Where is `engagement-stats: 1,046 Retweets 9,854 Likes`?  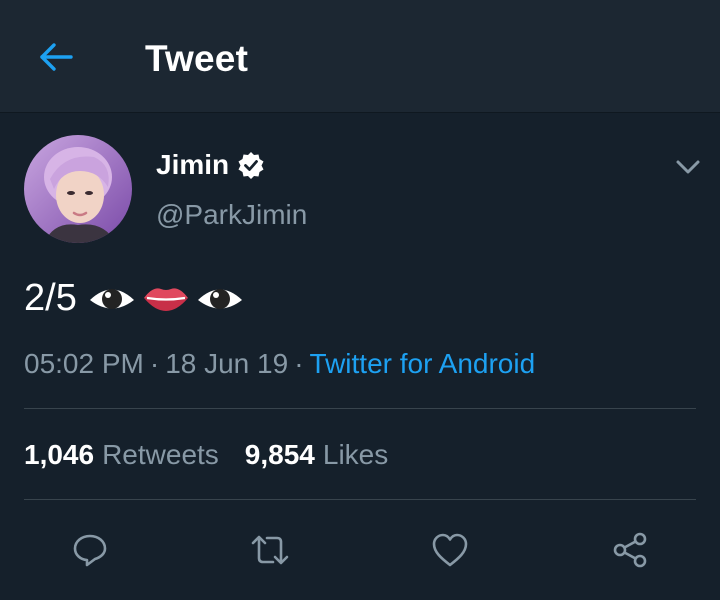 engagement-stats: 1,046 Retweets 9,854 Likes is located at coordinates (206, 455).